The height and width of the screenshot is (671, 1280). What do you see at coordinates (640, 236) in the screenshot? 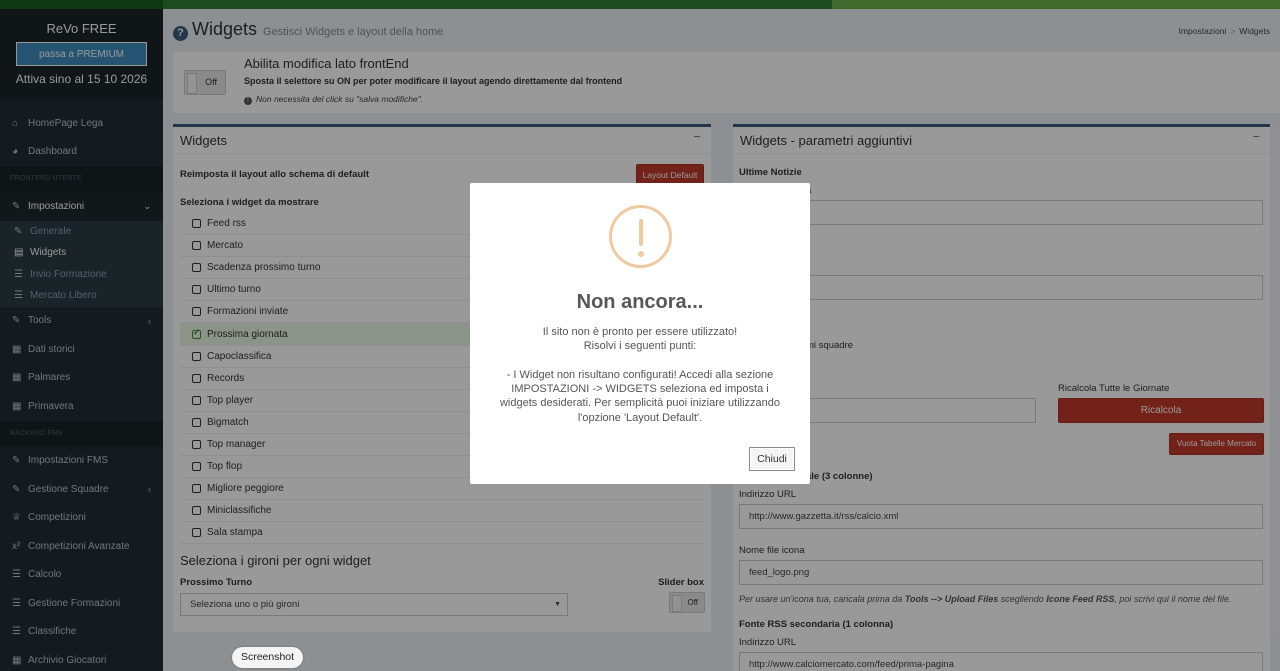
I see `warning-icon` at bounding box center [640, 236].